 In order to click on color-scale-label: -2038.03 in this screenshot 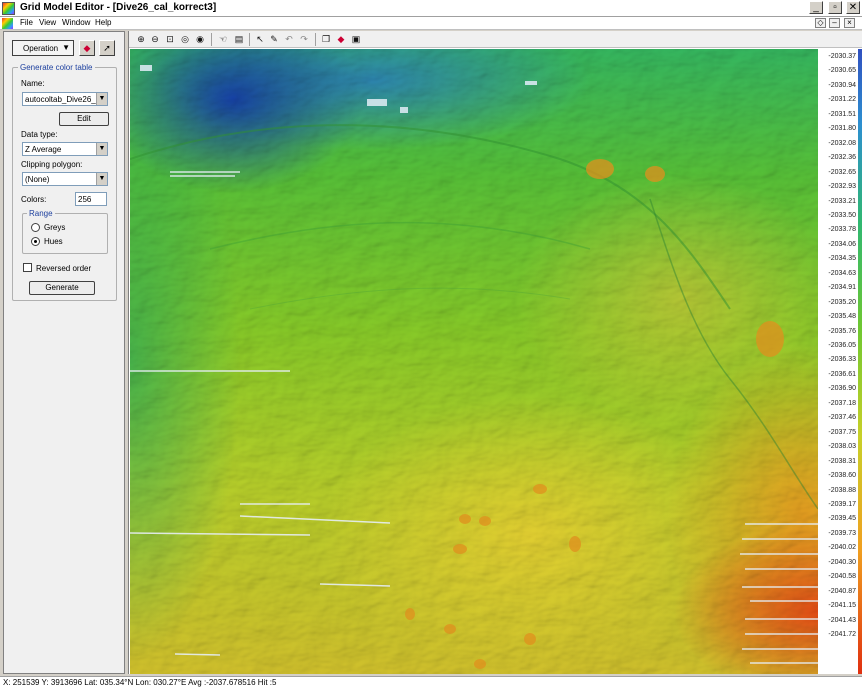, I will do `click(842, 447)`.